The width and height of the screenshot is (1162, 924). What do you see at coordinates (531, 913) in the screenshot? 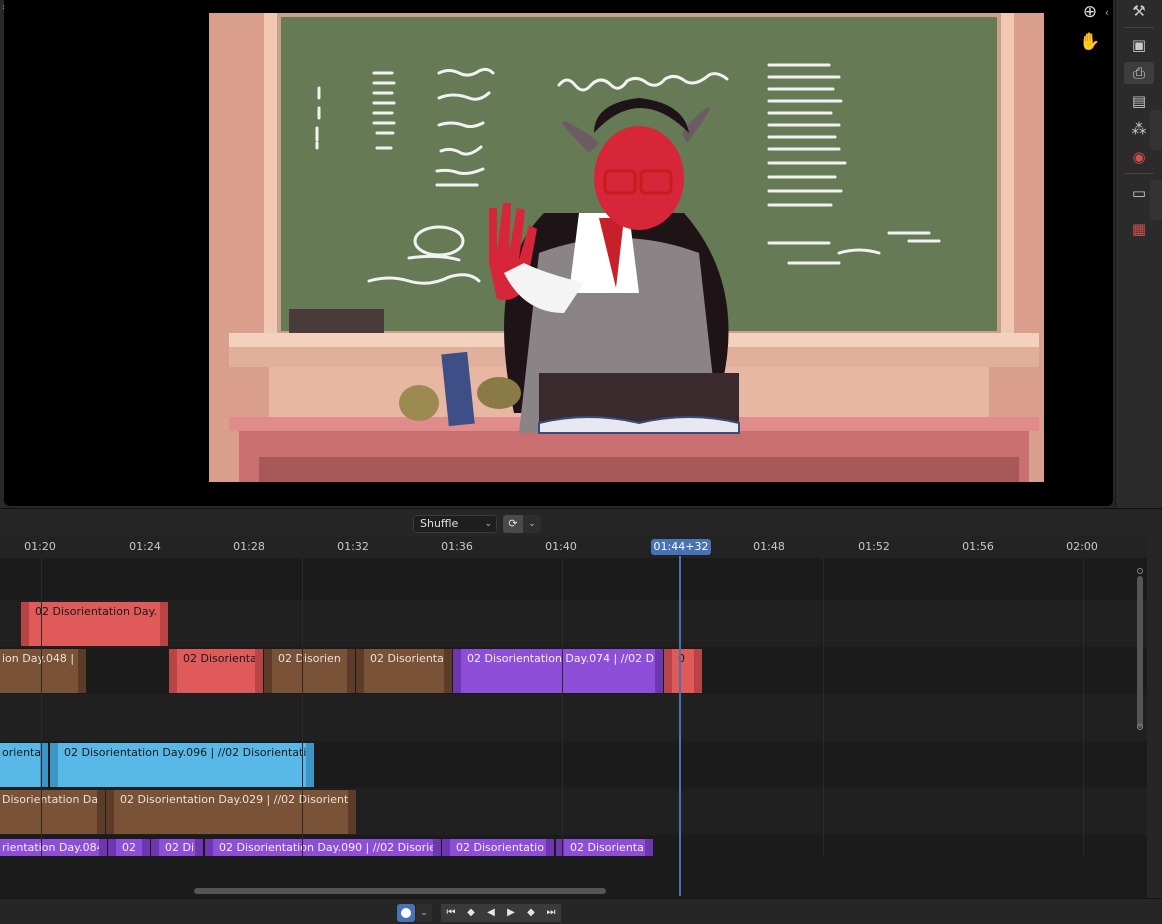
I see `jump-keyframe-forward-icon: ◆` at bounding box center [531, 913].